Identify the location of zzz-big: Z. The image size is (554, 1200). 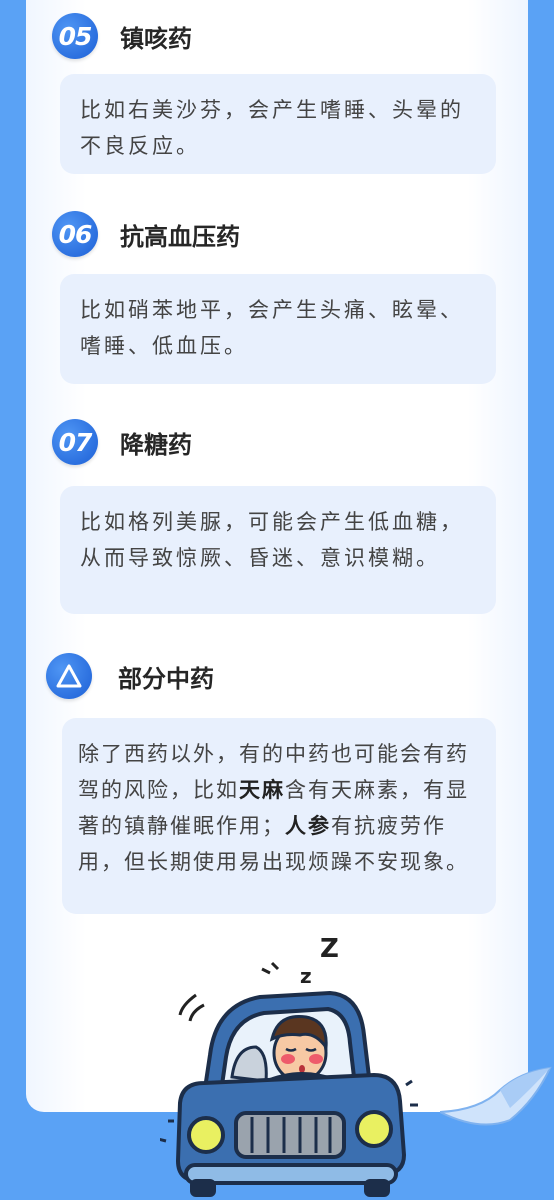
(329, 949).